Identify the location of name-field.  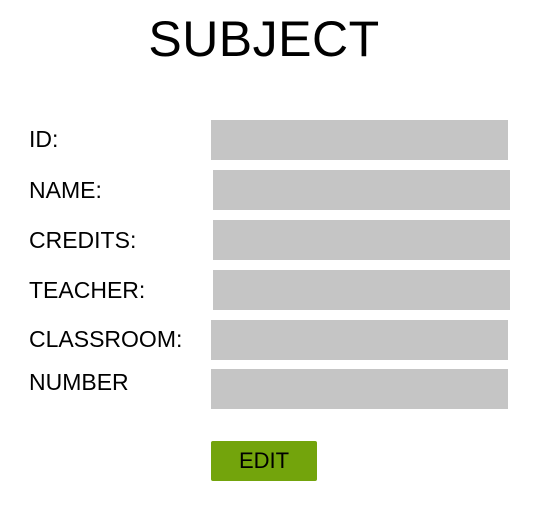
(361, 190).